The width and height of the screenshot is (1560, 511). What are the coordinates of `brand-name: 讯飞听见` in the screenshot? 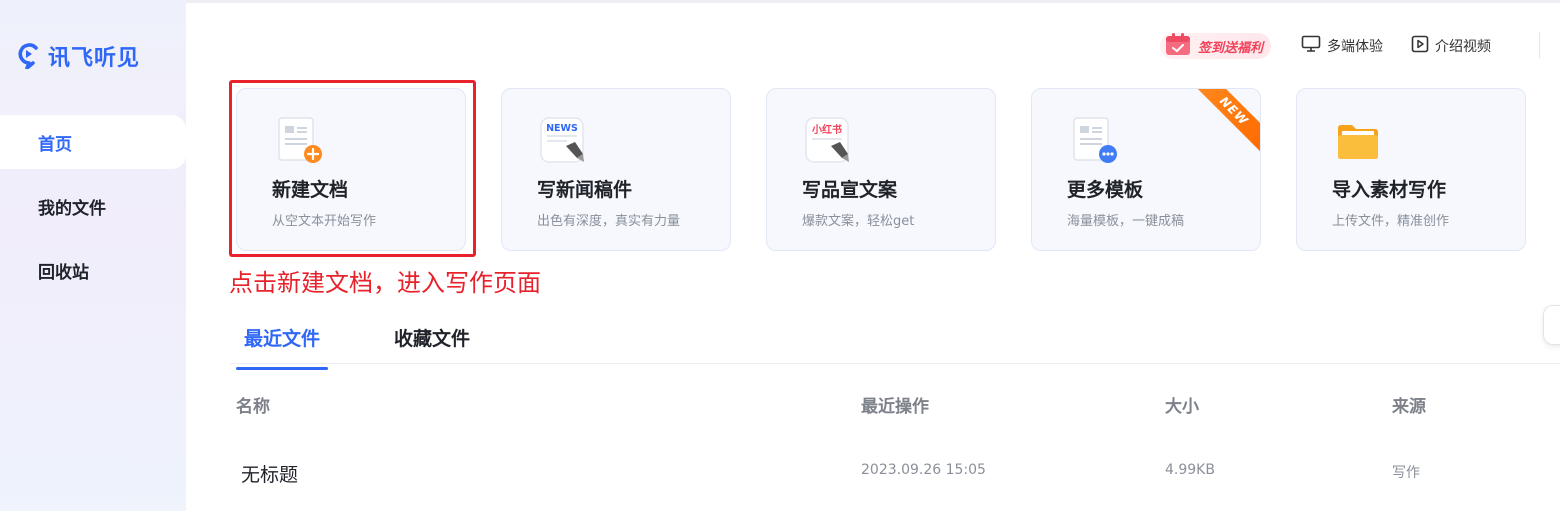 It's located at (94, 58).